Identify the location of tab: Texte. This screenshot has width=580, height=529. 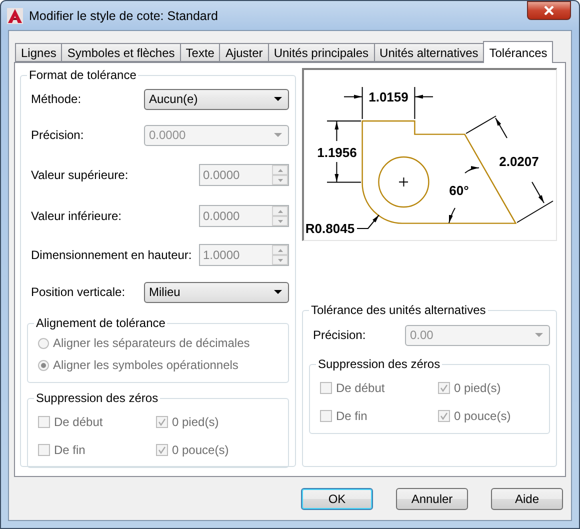
(200, 52).